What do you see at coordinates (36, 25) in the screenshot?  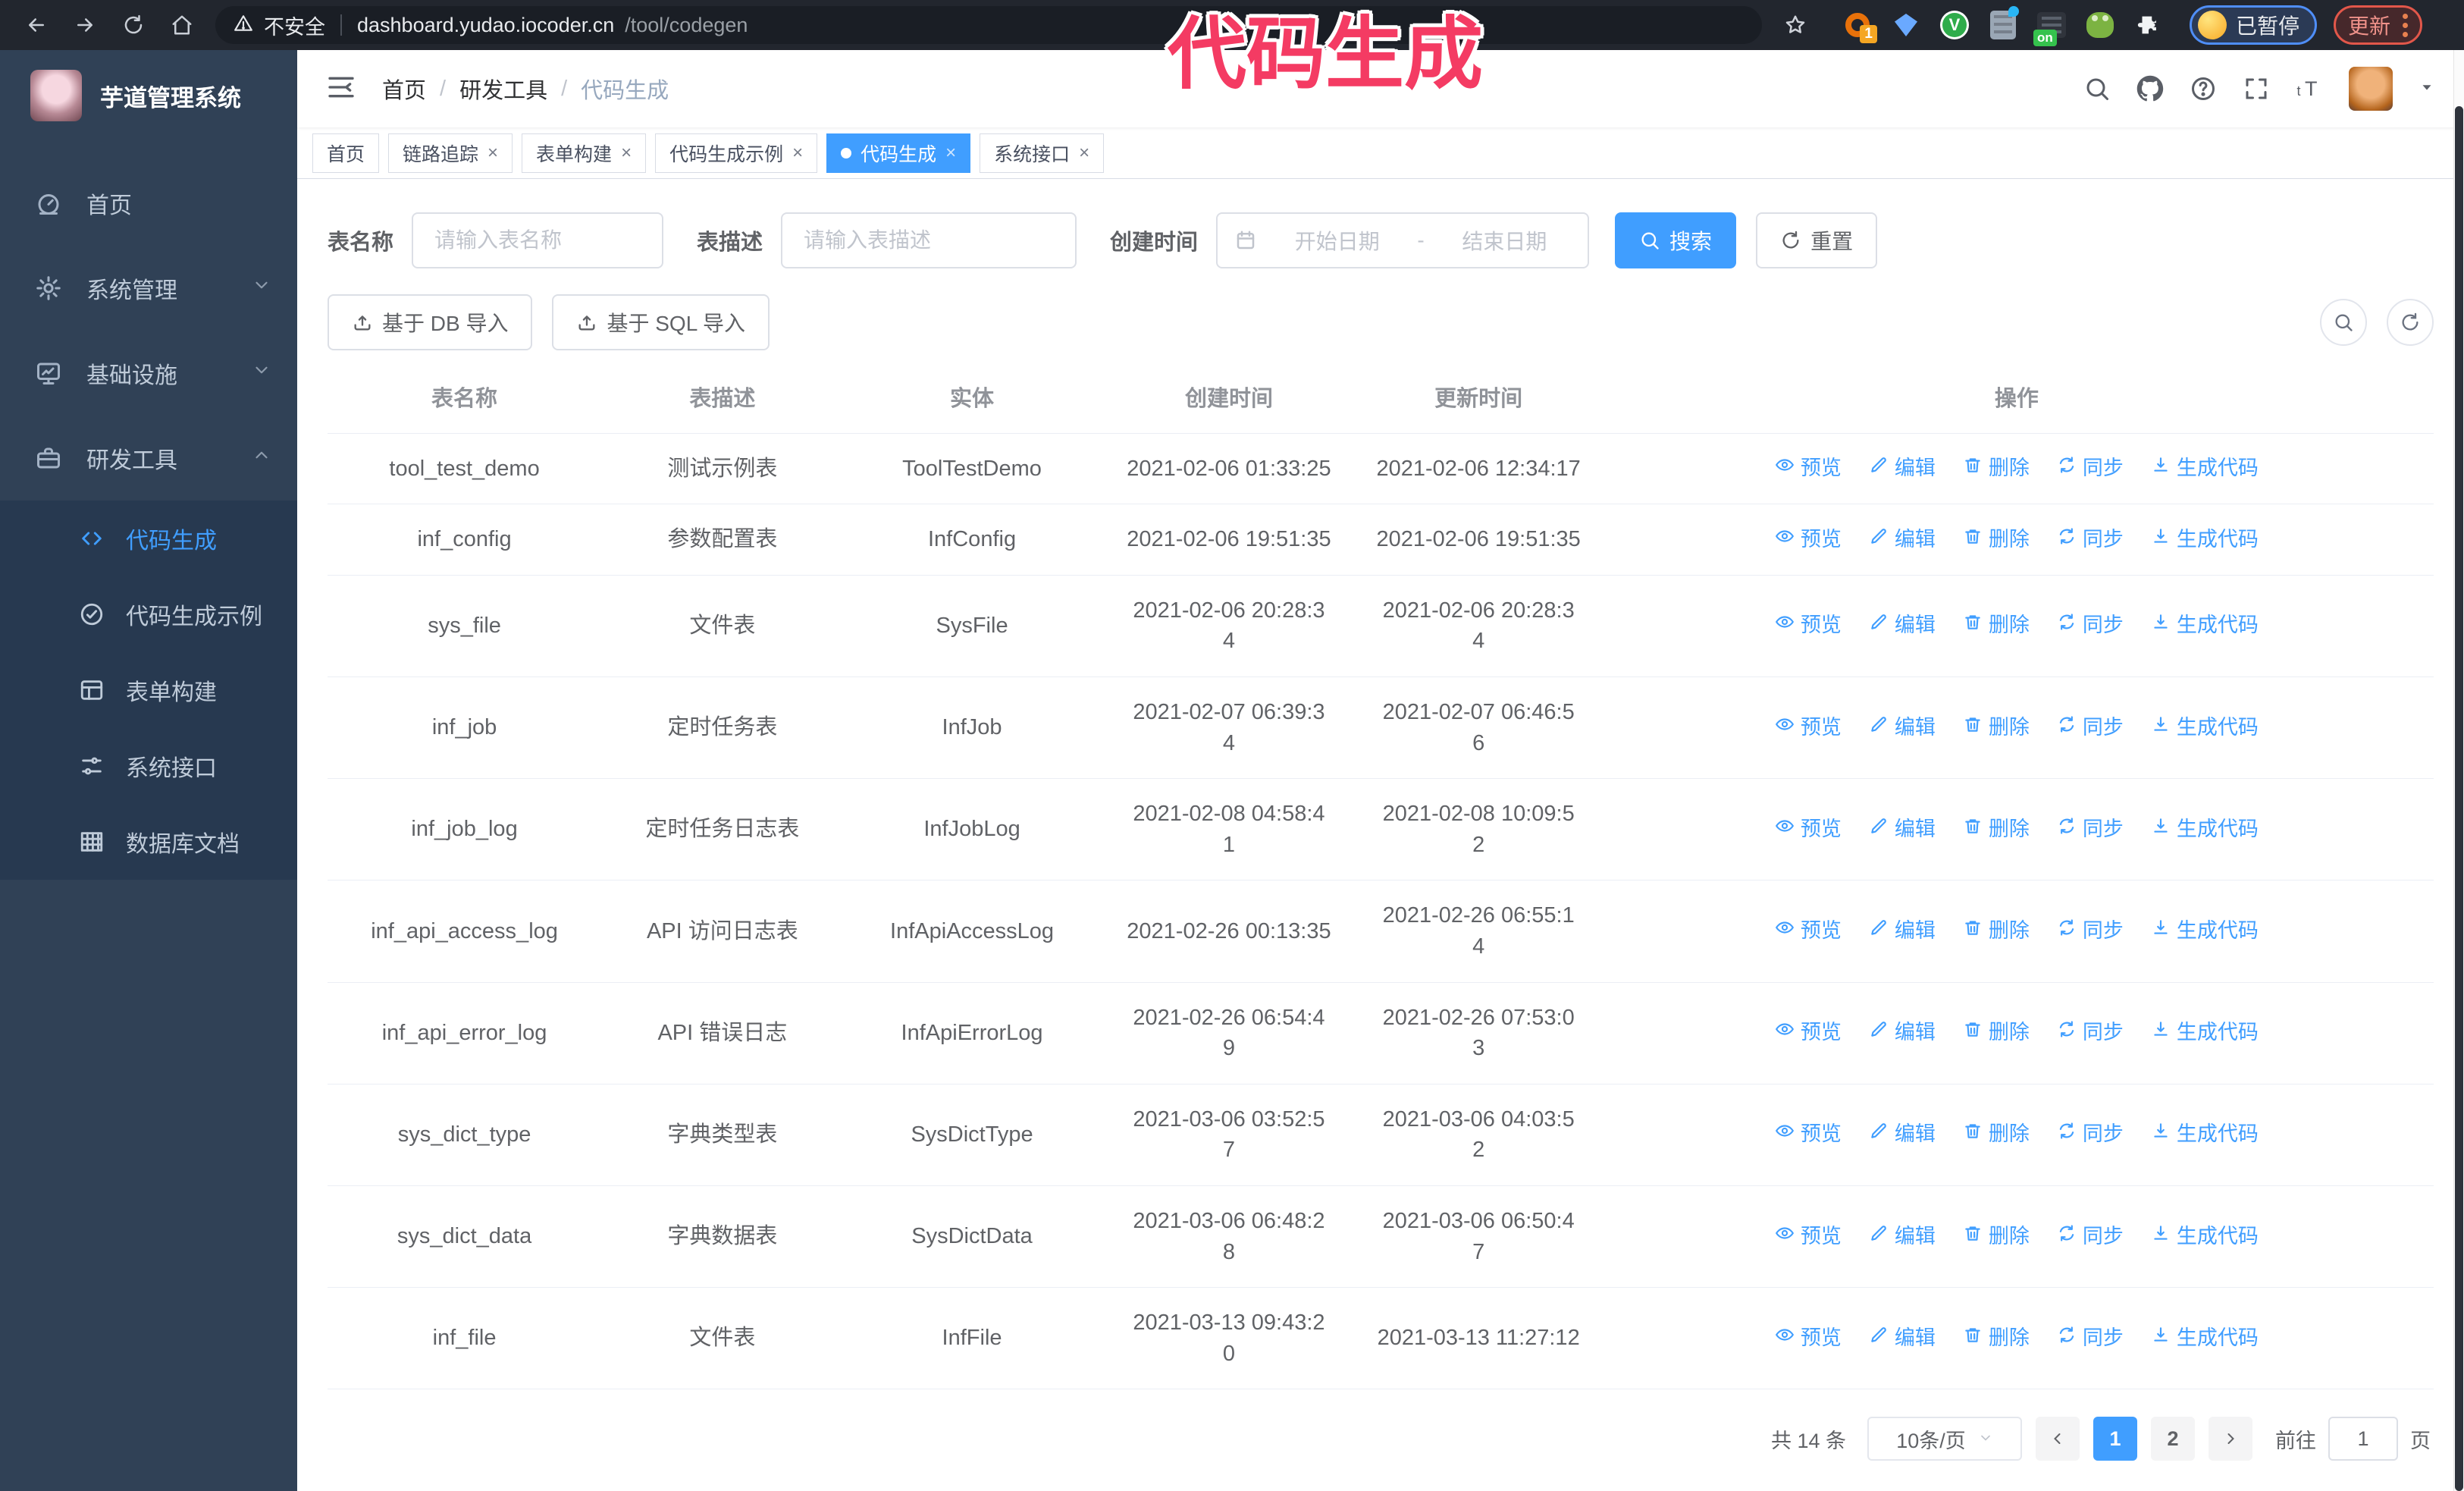 I see `back-icon` at bounding box center [36, 25].